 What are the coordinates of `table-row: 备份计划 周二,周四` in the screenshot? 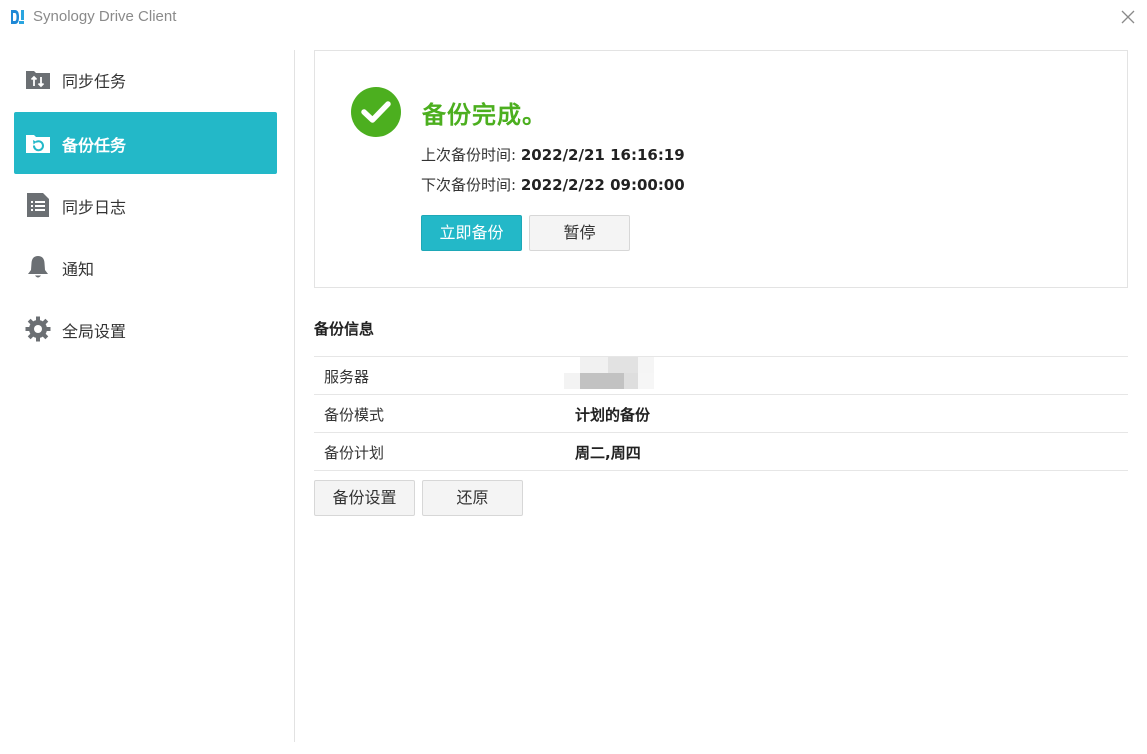 It's located at (721, 451).